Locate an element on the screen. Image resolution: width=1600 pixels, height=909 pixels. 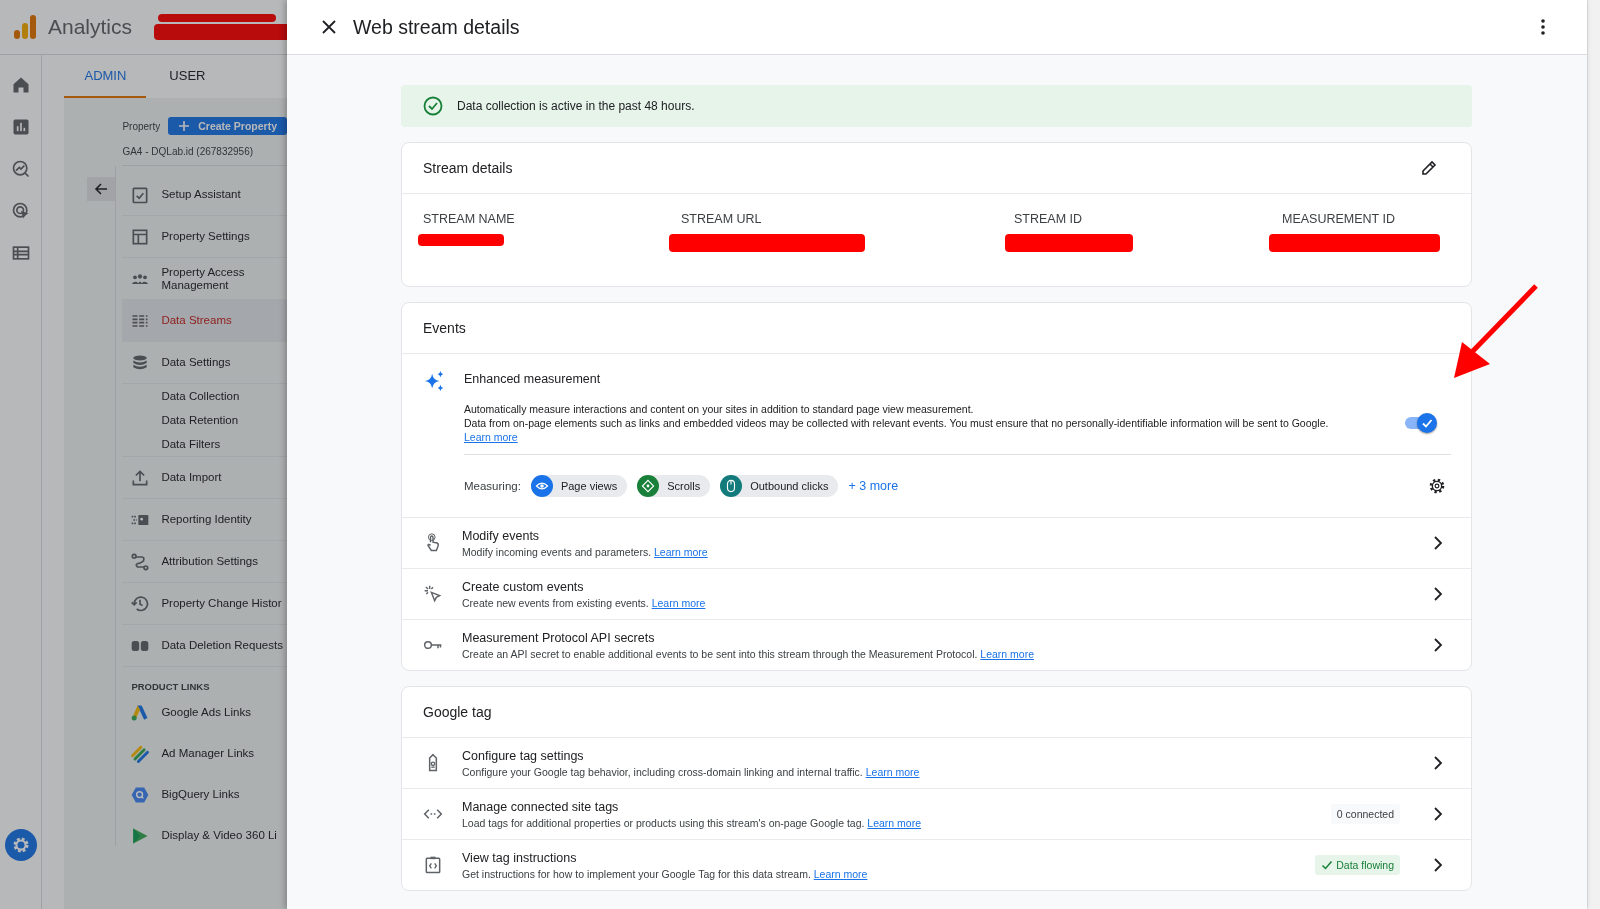
description-text: Automatically measure interactions and content on your sites in addition to standard page view measurement. is located at coordinates (719, 409).